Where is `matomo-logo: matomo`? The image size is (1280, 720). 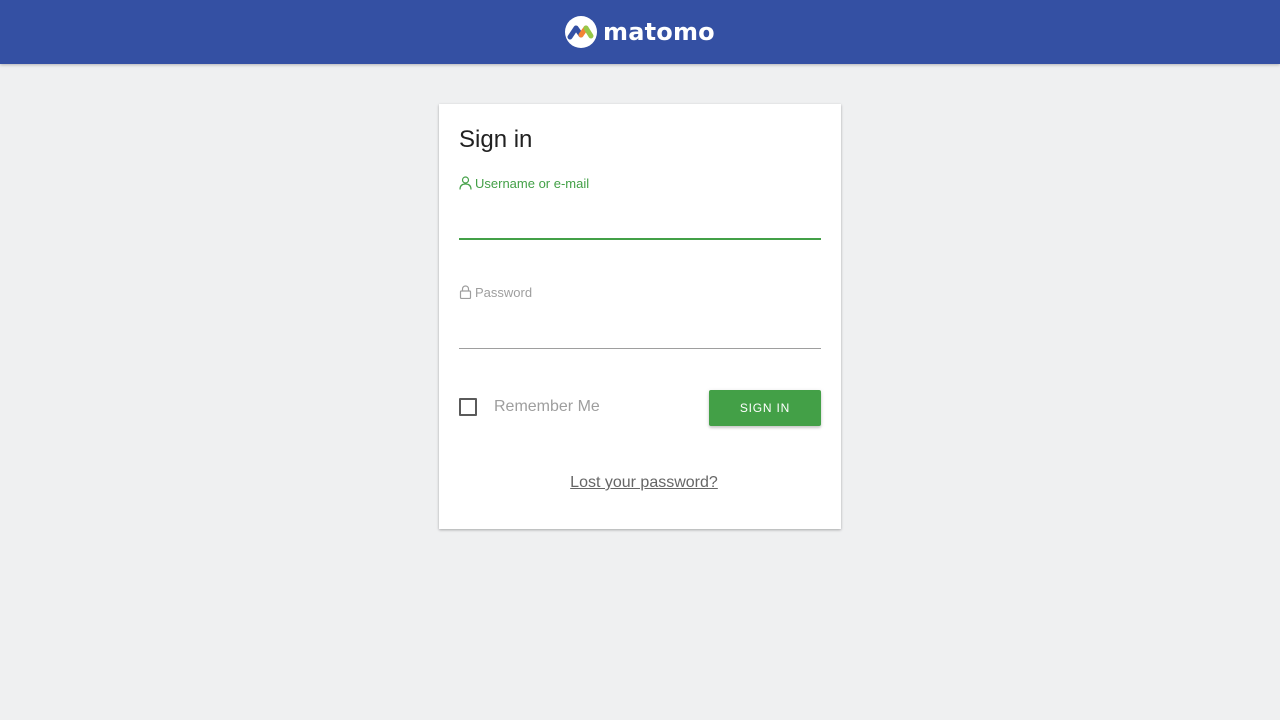 matomo-logo: matomo is located at coordinates (640, 32).